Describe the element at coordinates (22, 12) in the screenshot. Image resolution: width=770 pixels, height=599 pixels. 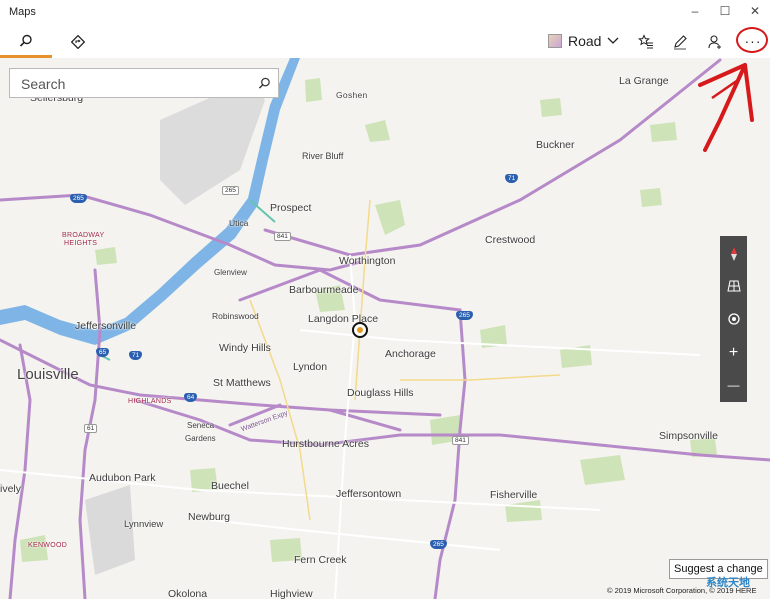
I see `app-title: Maps` at that location.